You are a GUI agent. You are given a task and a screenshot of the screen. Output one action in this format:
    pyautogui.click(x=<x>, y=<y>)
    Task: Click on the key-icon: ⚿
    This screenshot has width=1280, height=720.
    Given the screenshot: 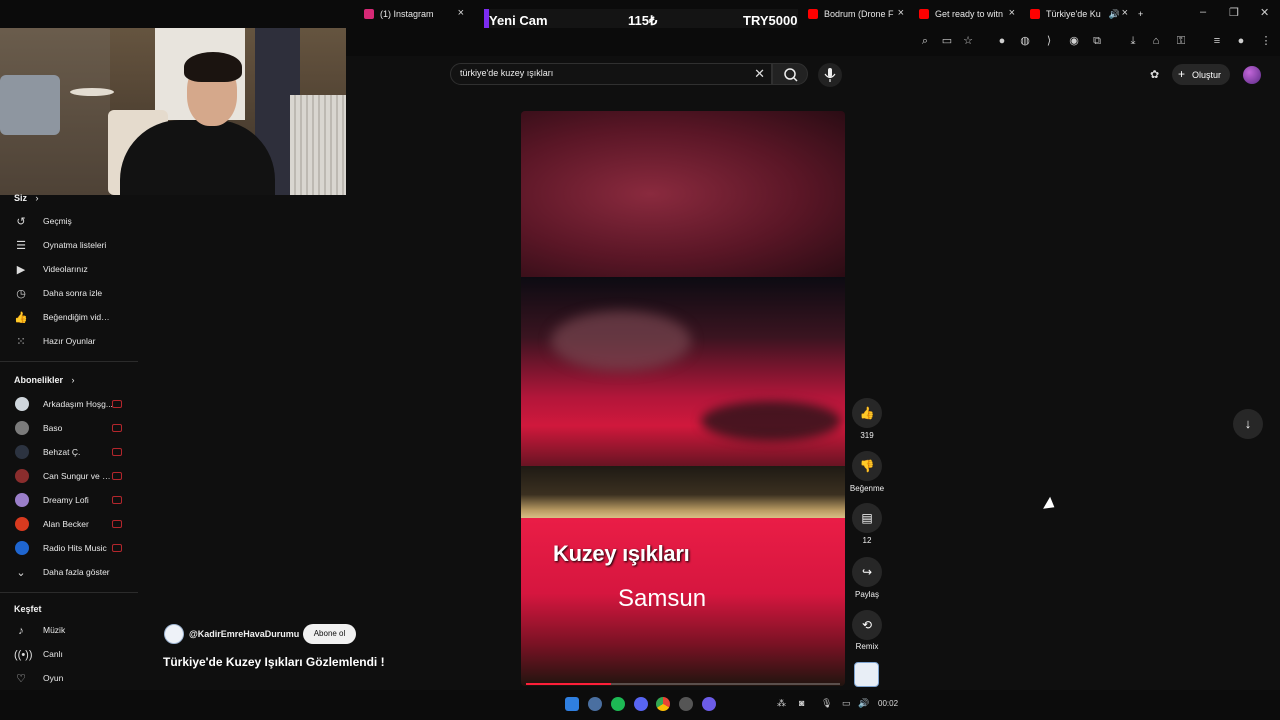 What is the action you would take?
    pyautogui.click(x=1181, y=41)
    